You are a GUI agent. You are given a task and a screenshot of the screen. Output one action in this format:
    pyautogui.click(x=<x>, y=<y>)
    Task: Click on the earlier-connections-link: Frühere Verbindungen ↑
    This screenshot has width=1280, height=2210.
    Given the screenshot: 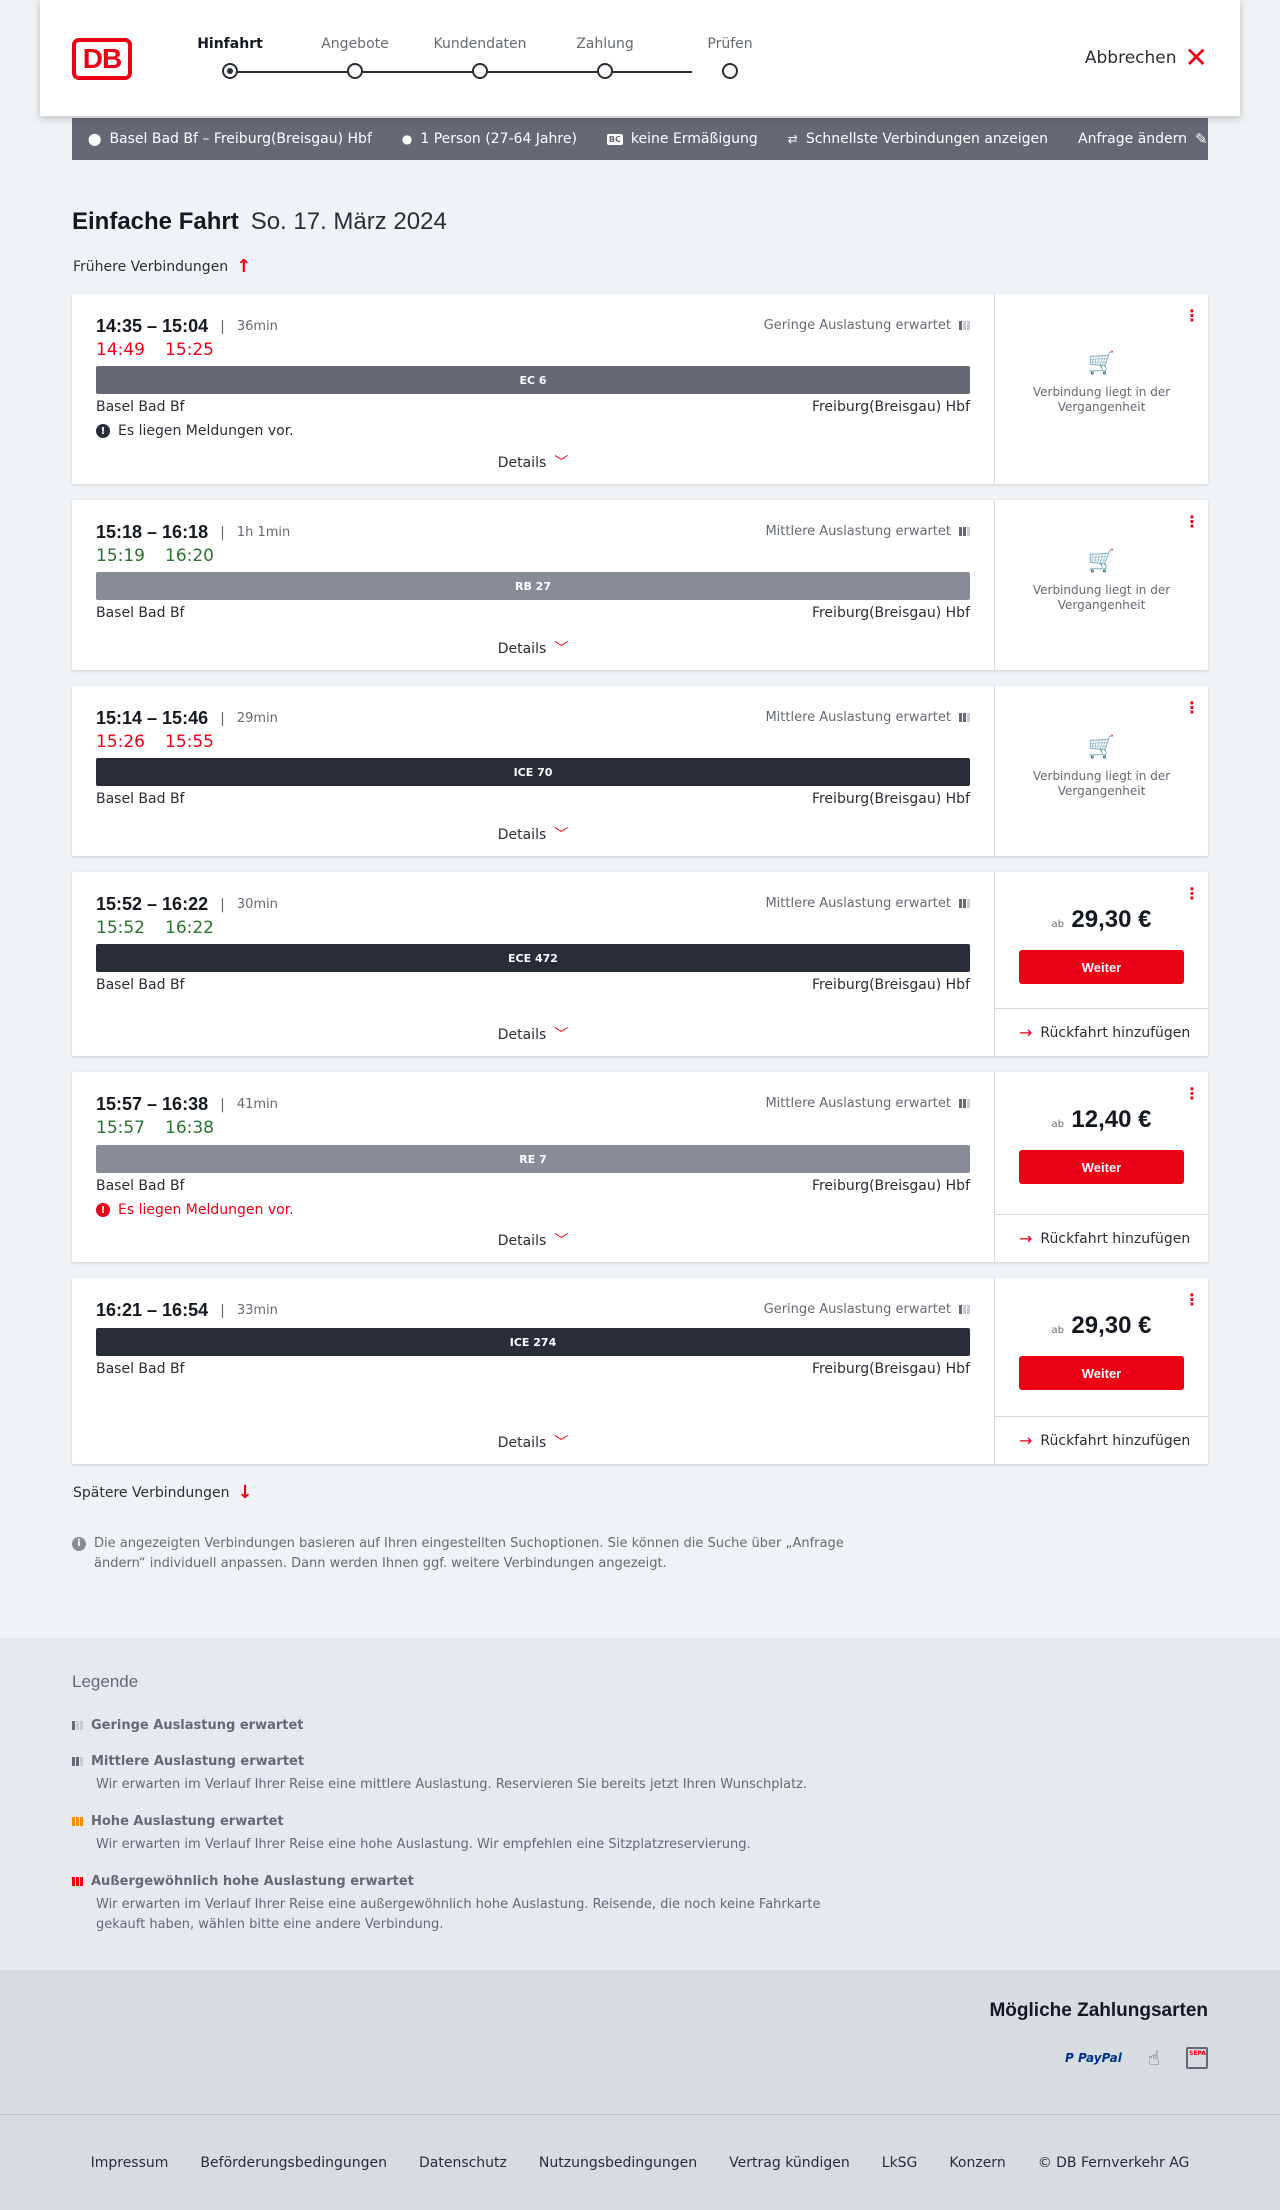 What is the action you would take?
    pyautogui.click(x=162, y=266)
    